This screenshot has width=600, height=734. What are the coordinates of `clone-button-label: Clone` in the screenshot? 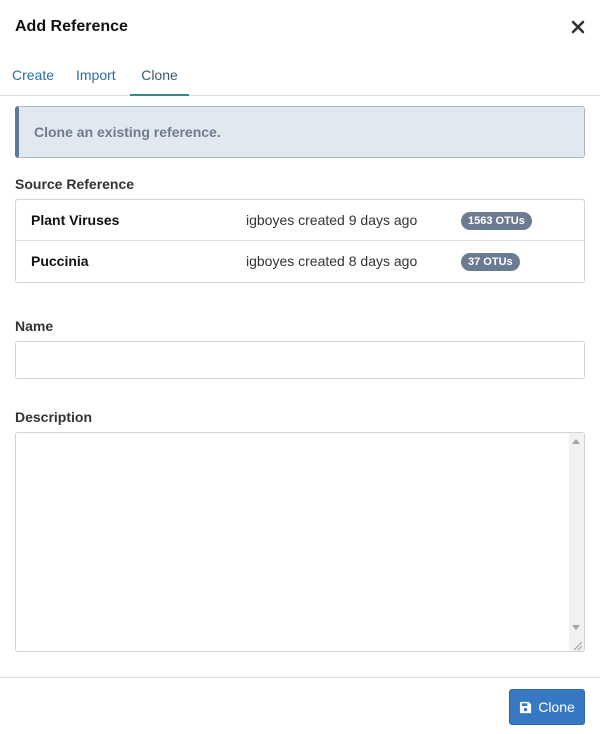 It's located at (556, 707).